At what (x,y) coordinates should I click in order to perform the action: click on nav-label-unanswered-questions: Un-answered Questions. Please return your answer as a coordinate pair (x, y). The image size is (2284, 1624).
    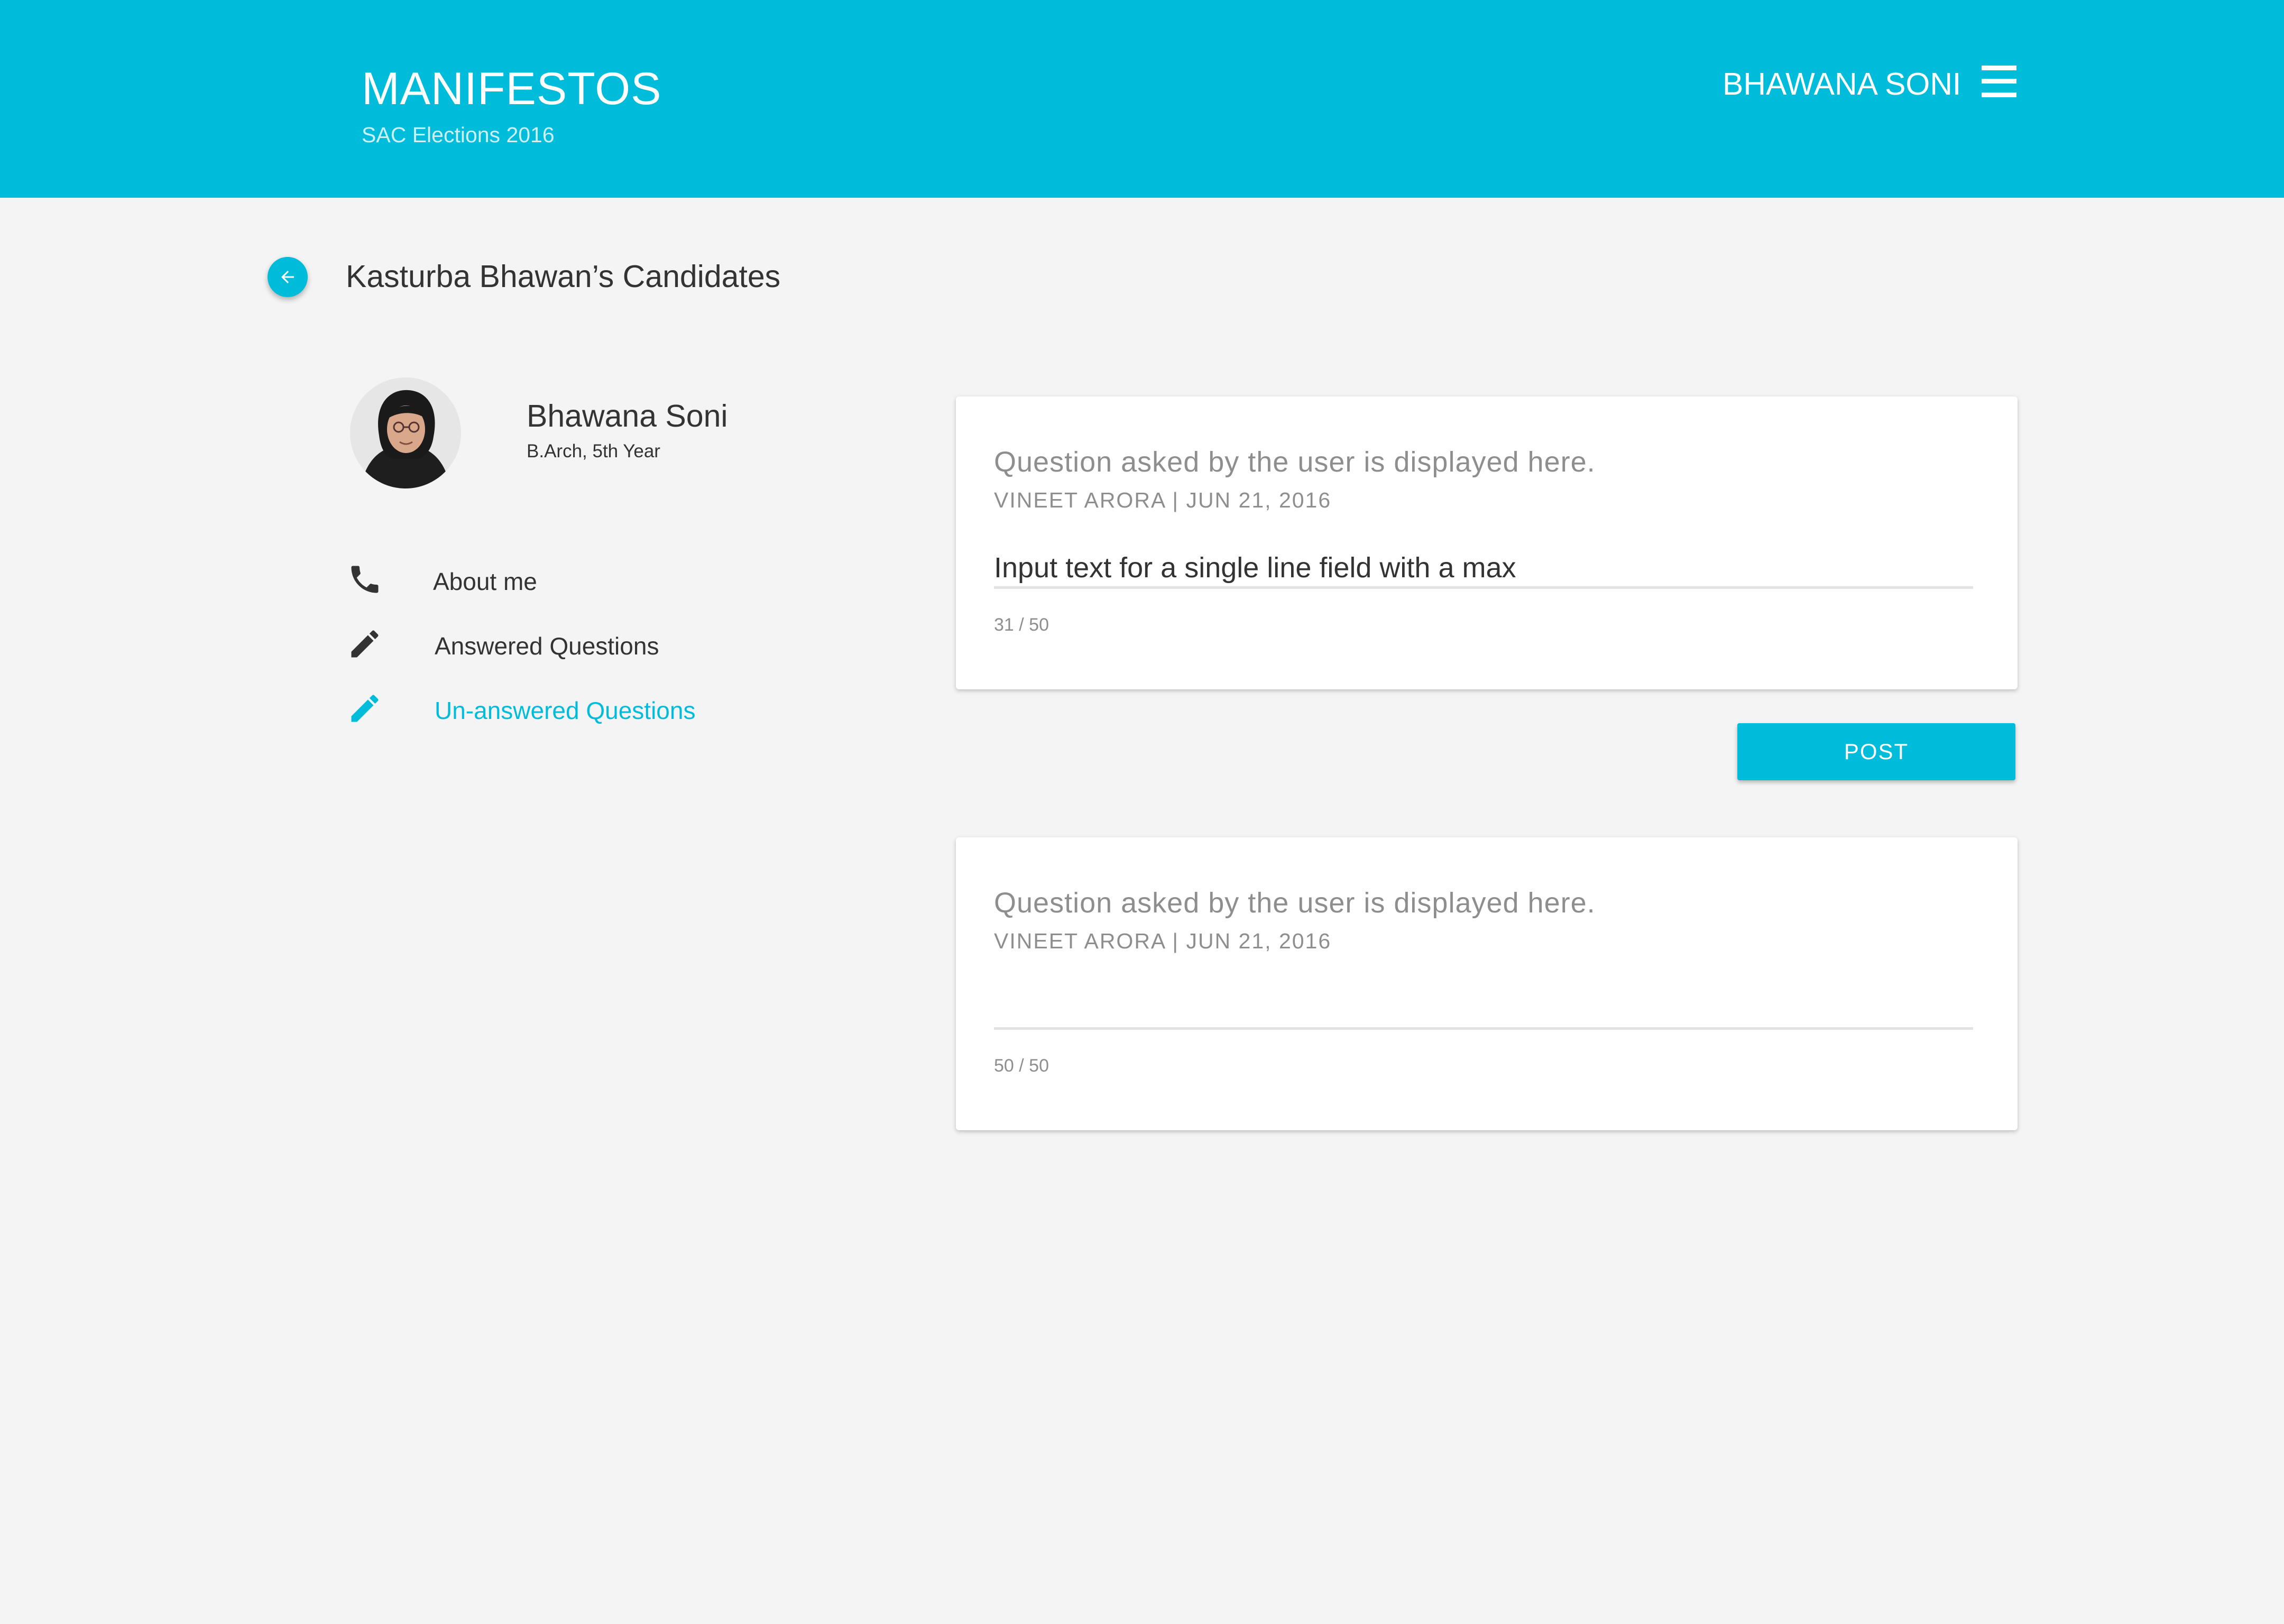
    Looking at the image, I should click on (565, 710).